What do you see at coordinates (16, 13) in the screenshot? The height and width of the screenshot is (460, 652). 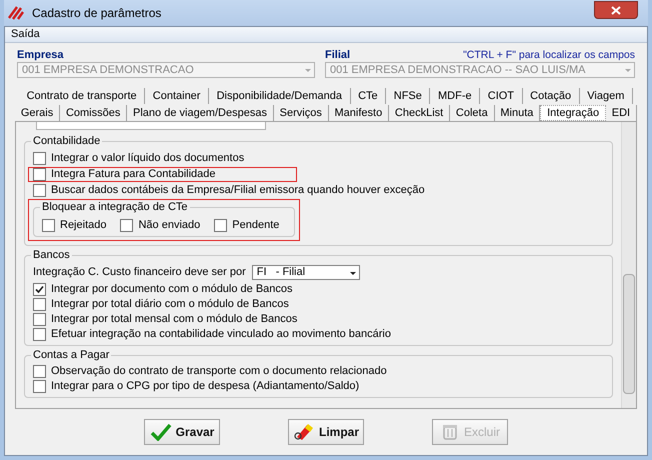 I see `app-logo-icon` at bounding box center [16, 13].